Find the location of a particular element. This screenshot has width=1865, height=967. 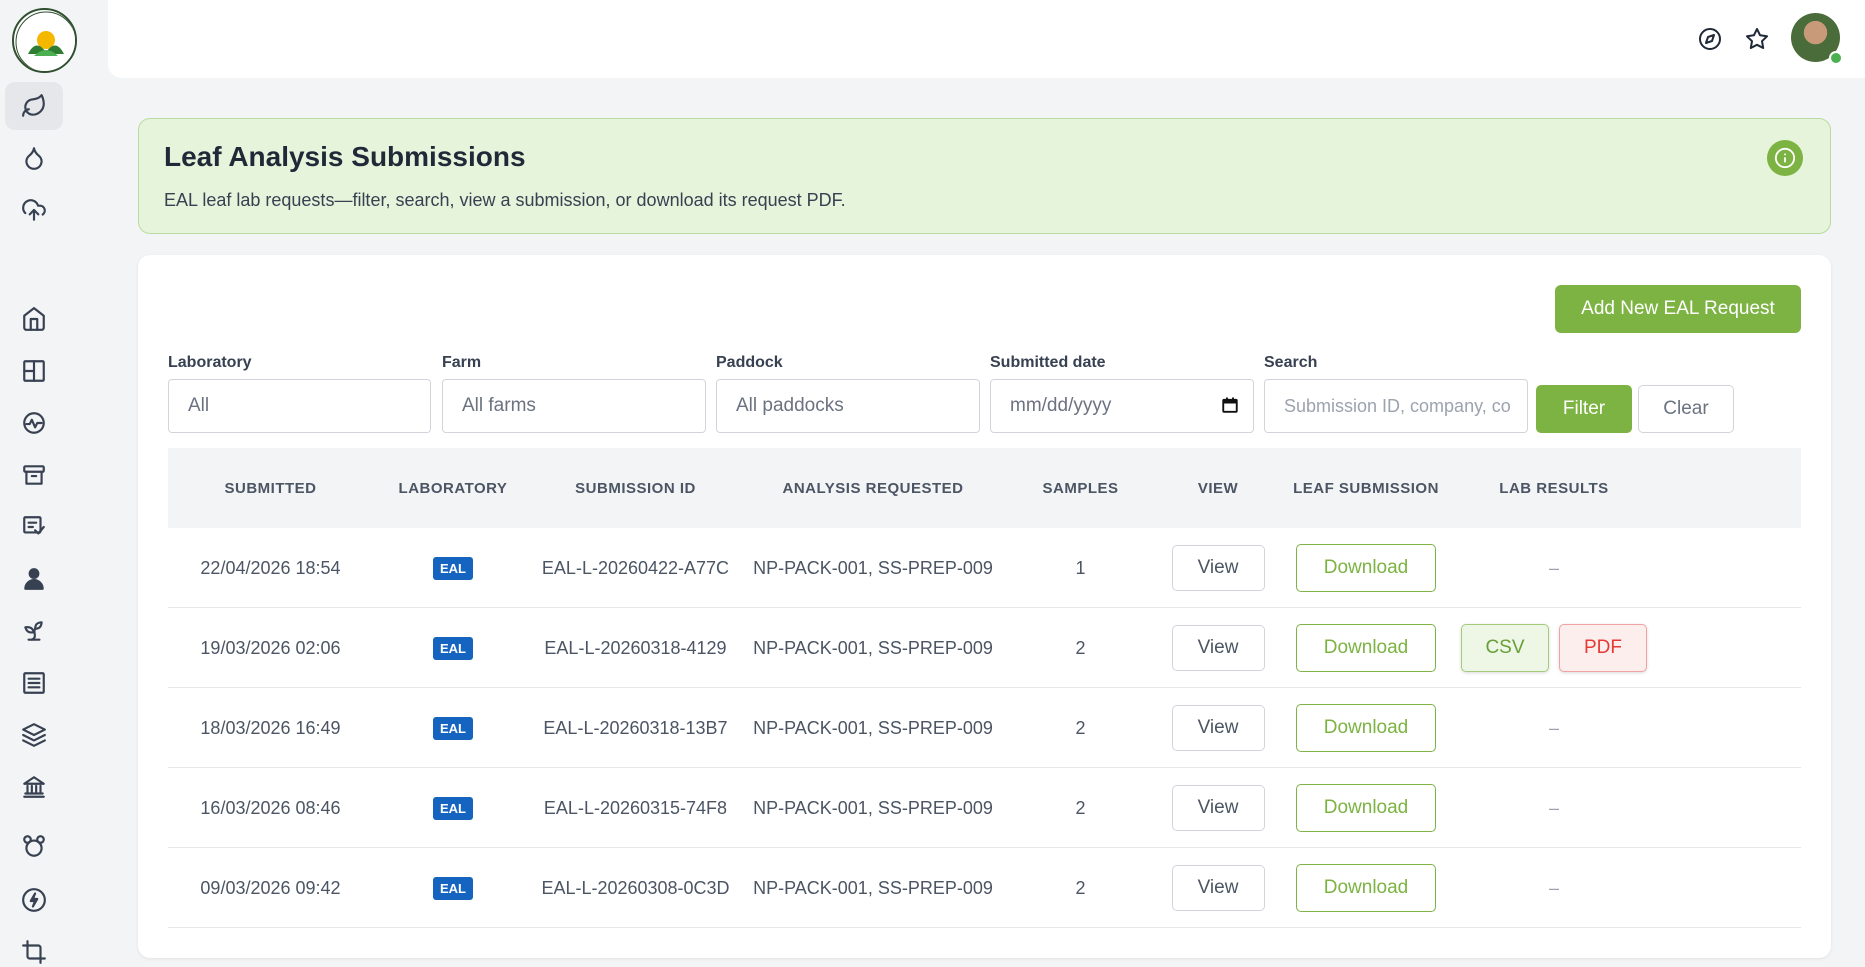

submitted-cell: 18/03/2026 16:49 is located at coordinates (270, 727).